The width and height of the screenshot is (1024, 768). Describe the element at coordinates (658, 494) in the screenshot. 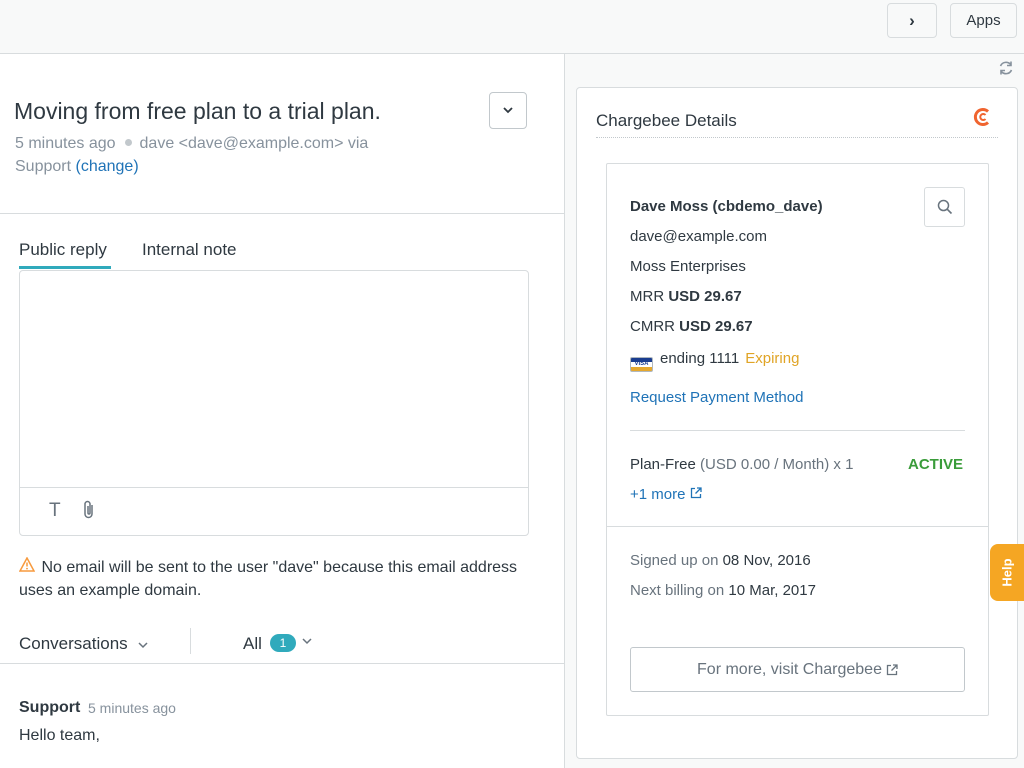

I see `more-subscriptions-label: +1 more` at that location.